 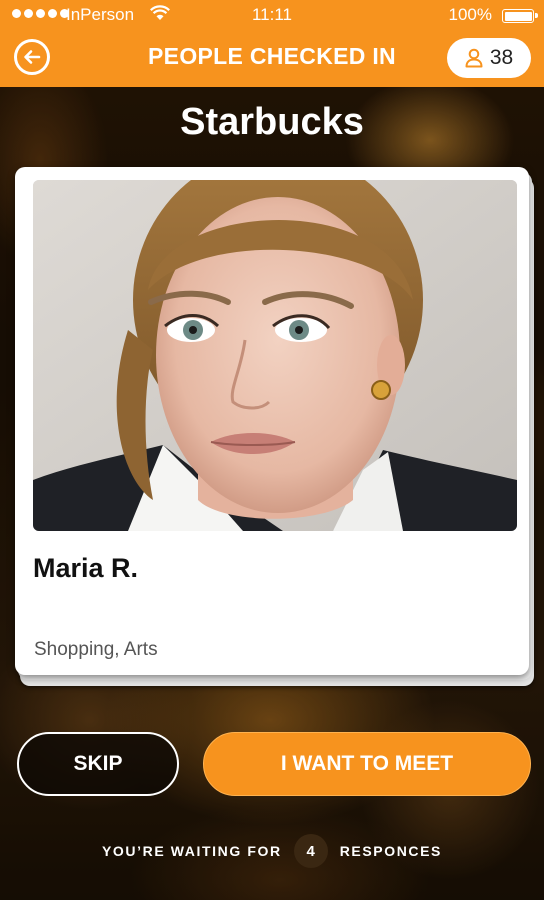 I want to click on profile-interests: Shopping, Arts, so click(x=96, y=649).